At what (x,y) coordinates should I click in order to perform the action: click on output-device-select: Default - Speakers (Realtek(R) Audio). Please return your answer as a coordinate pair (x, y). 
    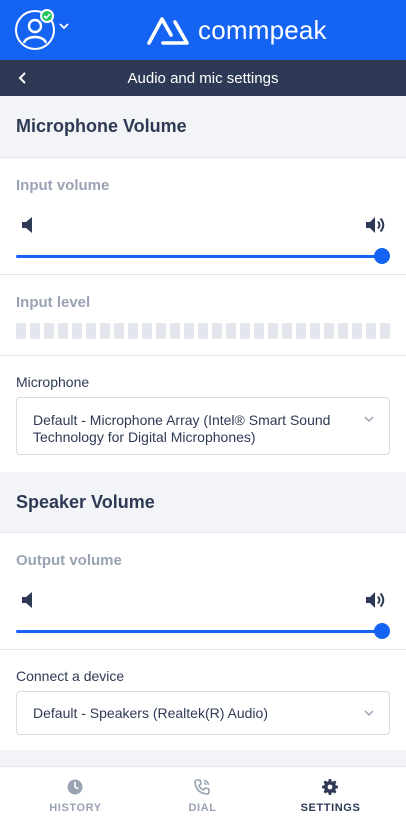
    Looking at the image, I should click on (203, 713).